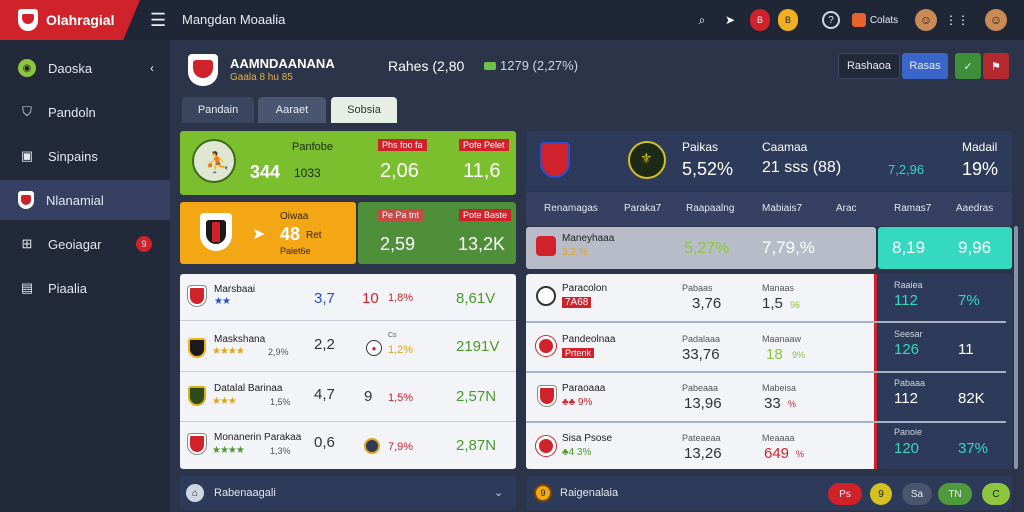 The image size is (1024, 512). Describe the element at coordinates (85, 112) in the screenshot. I see `sidebar-item-pandoln: ⛉ Pandoln` at that location.